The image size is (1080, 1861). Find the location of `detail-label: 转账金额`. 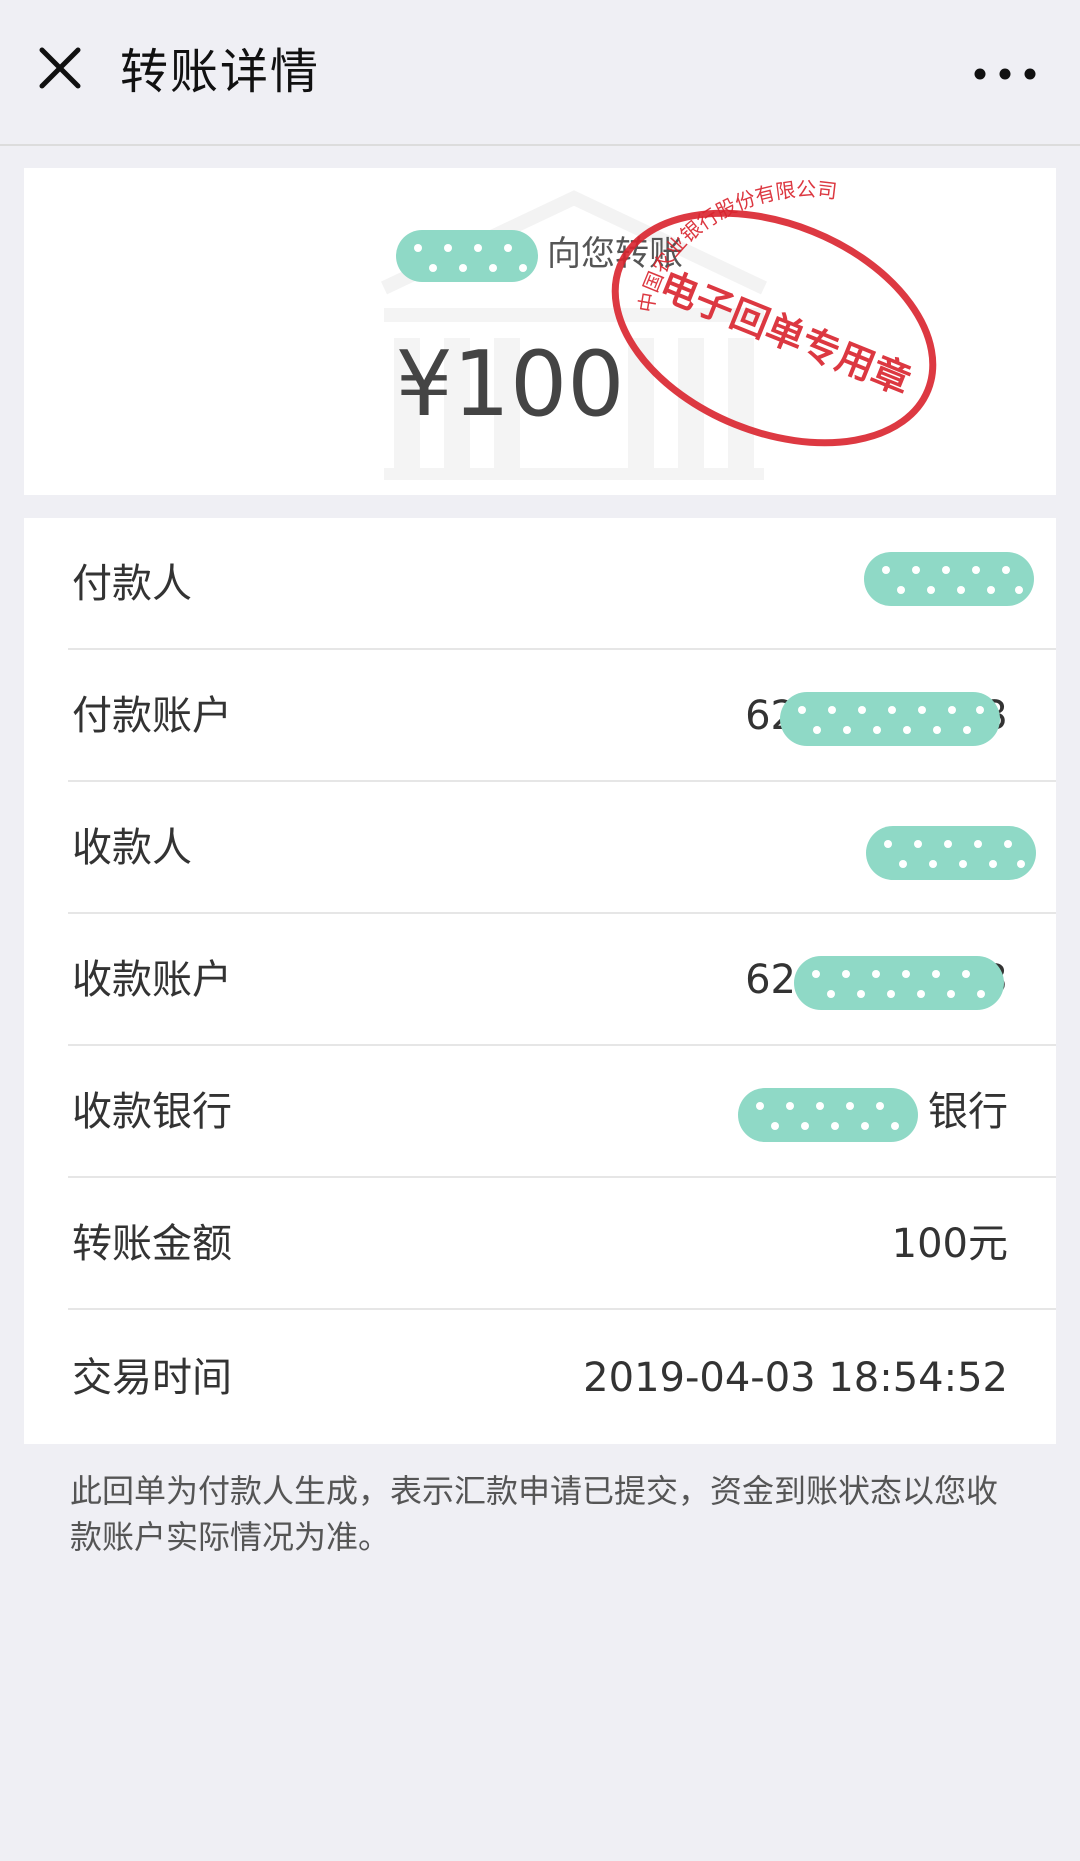

detail-label: 转账金额 is located at coordinates (152, 1244).